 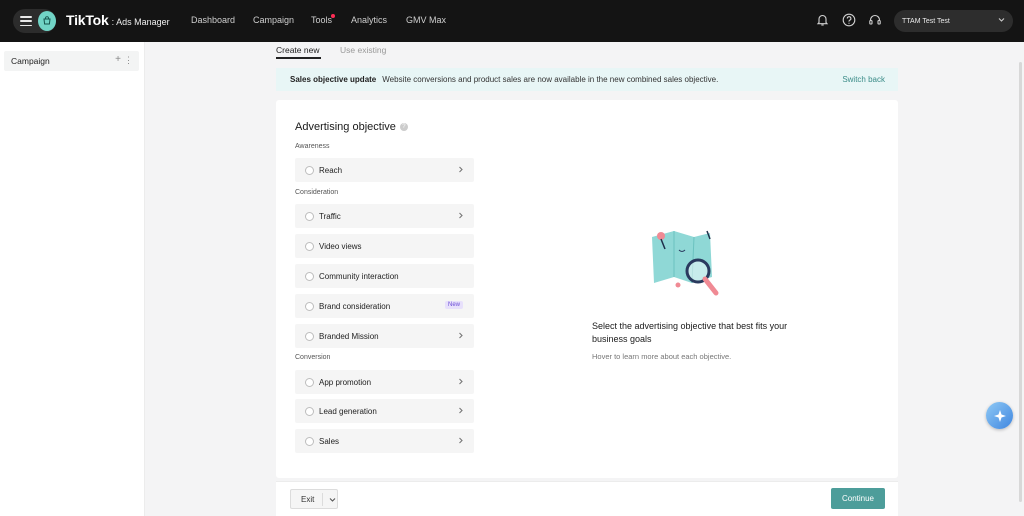 I want to click on active-tab-indicator, so click(x=298, y=58).